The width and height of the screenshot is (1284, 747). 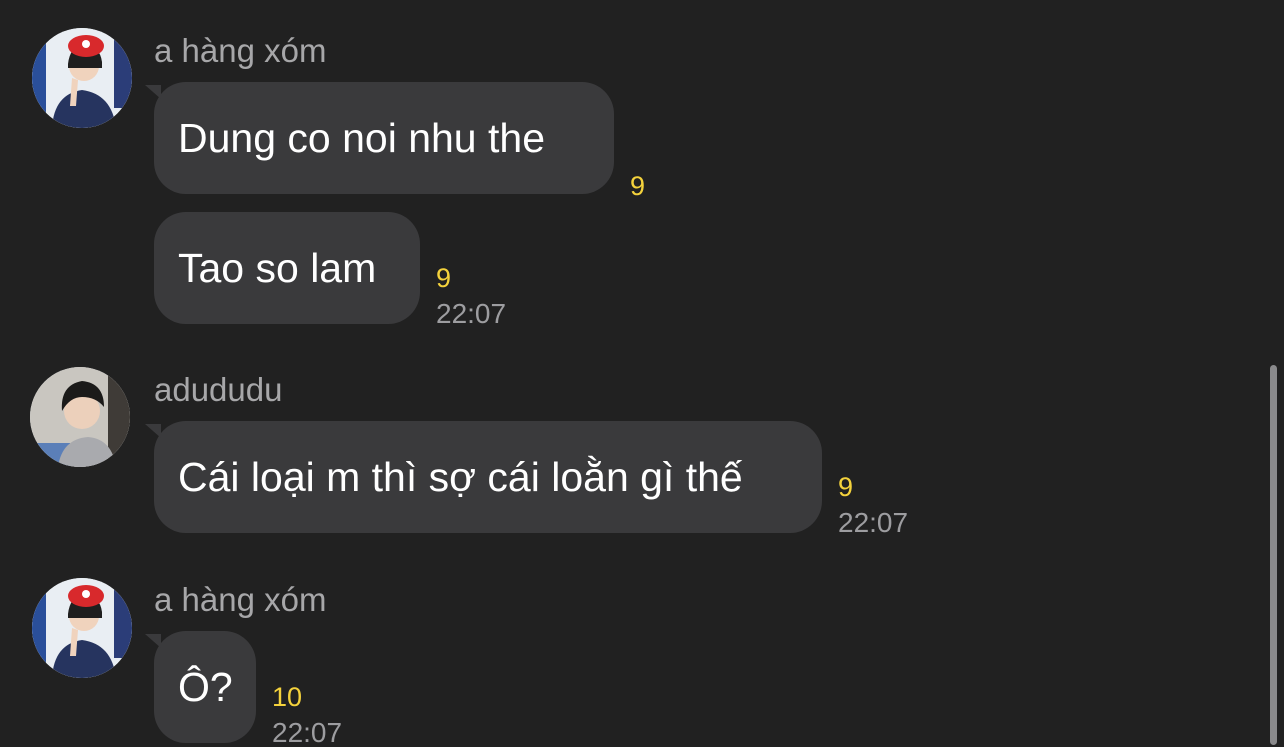 I want to click on message-bubble: Ô?, so click(x=200, y=687).